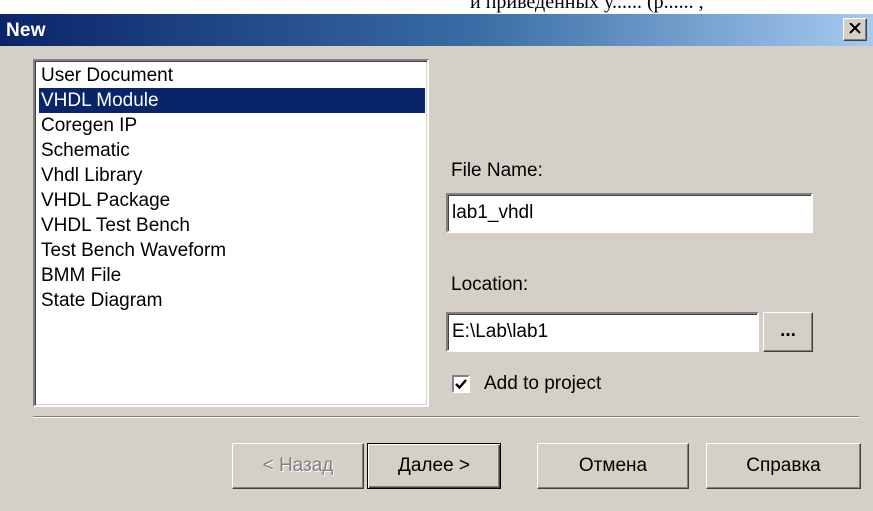 The height and width of the screenshot is (511, 873). Describe the element at coordinates (613, 466) in the screenshot. I see `cancel-button: Отмена` at that location.